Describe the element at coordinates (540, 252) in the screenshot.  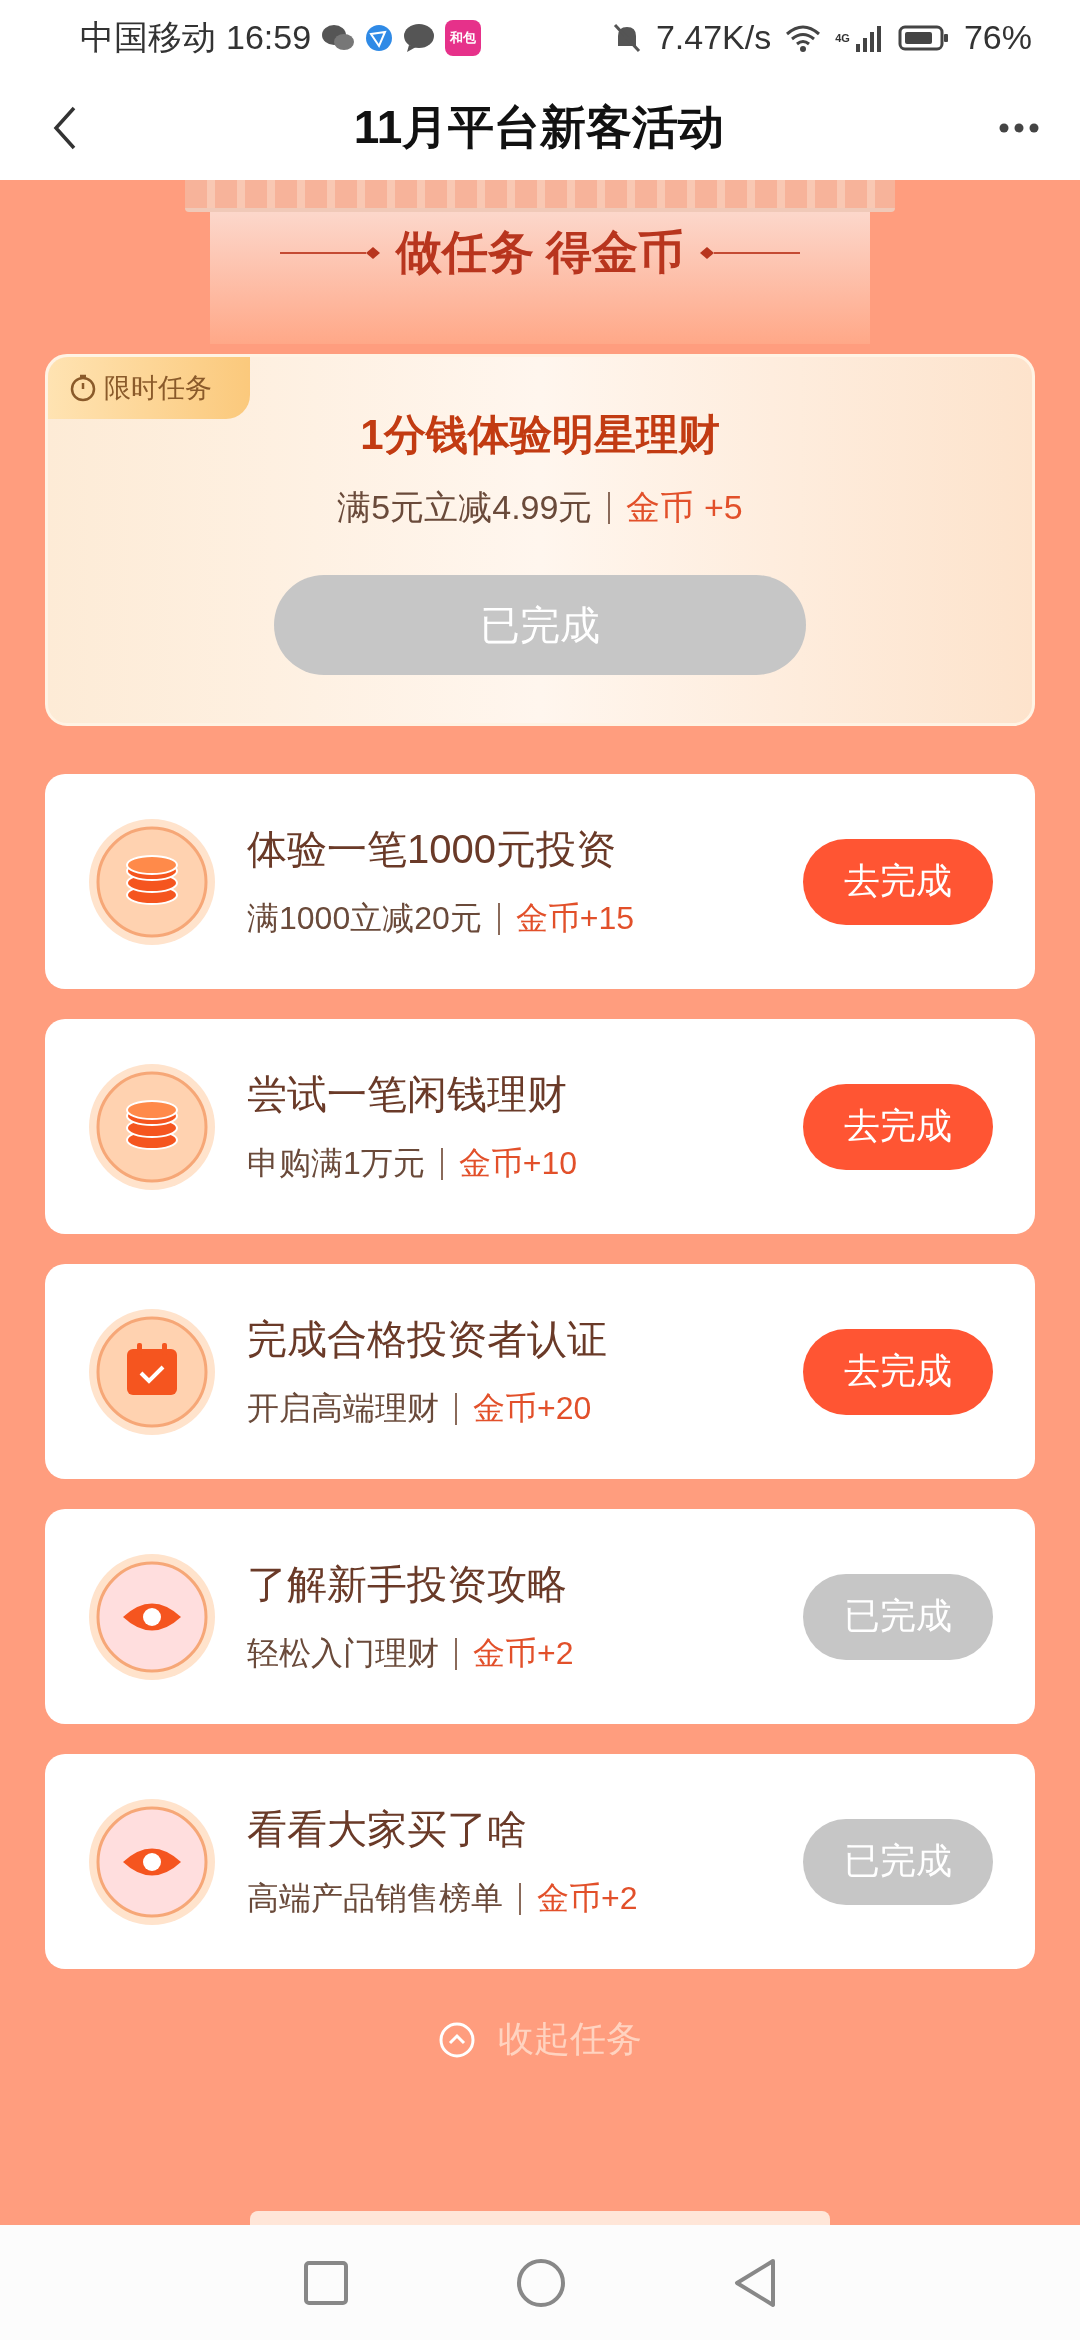
I see `banner-title: 做任务 得金币` at that location.